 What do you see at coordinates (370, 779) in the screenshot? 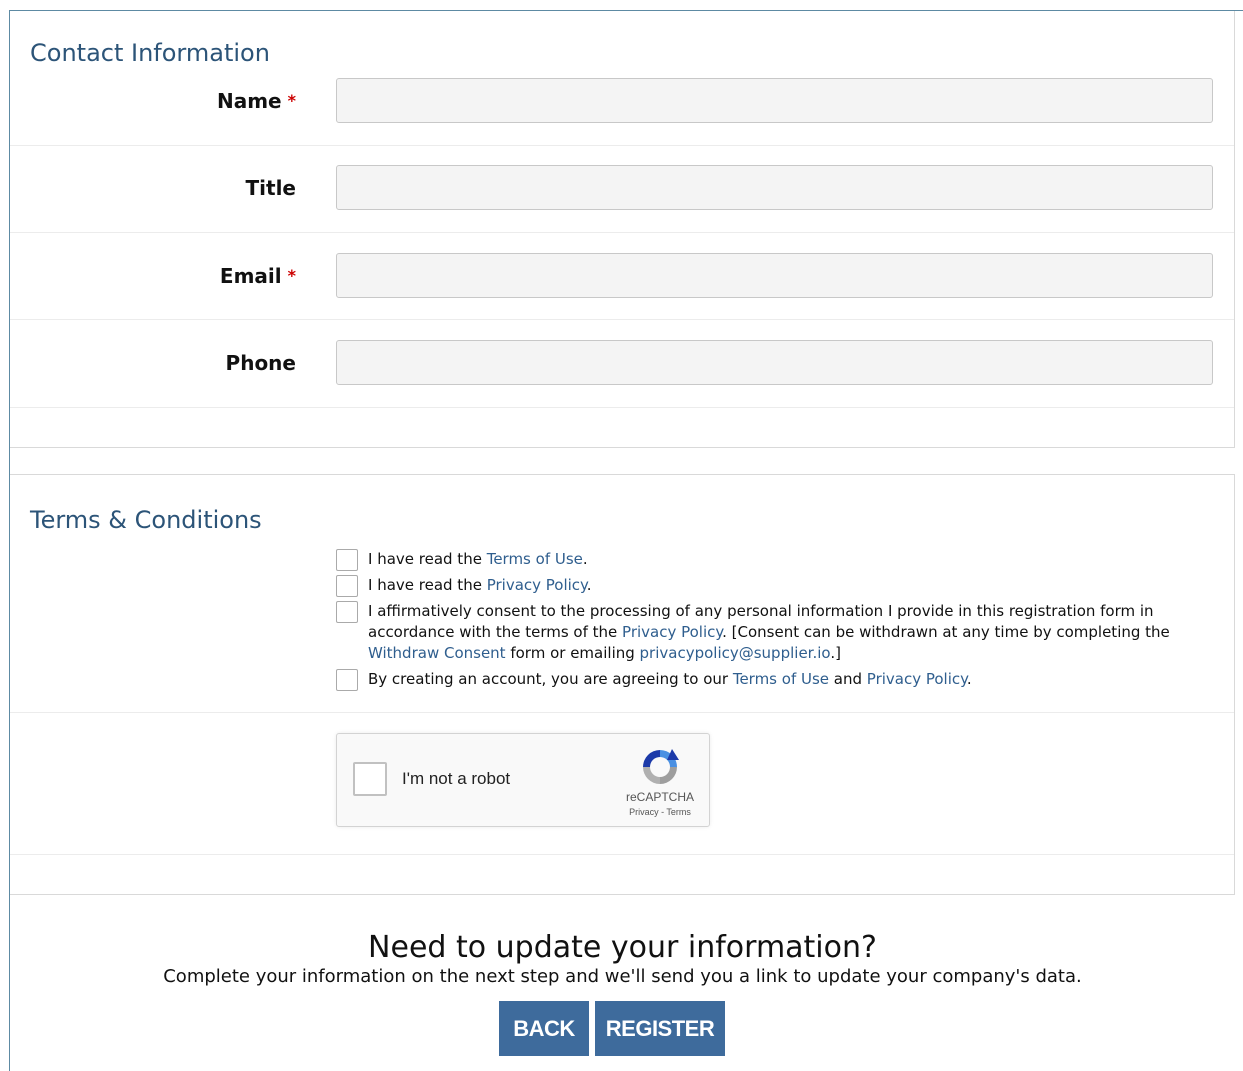
I see `recaptcha-checkbox` at bounding box center [370, 779].